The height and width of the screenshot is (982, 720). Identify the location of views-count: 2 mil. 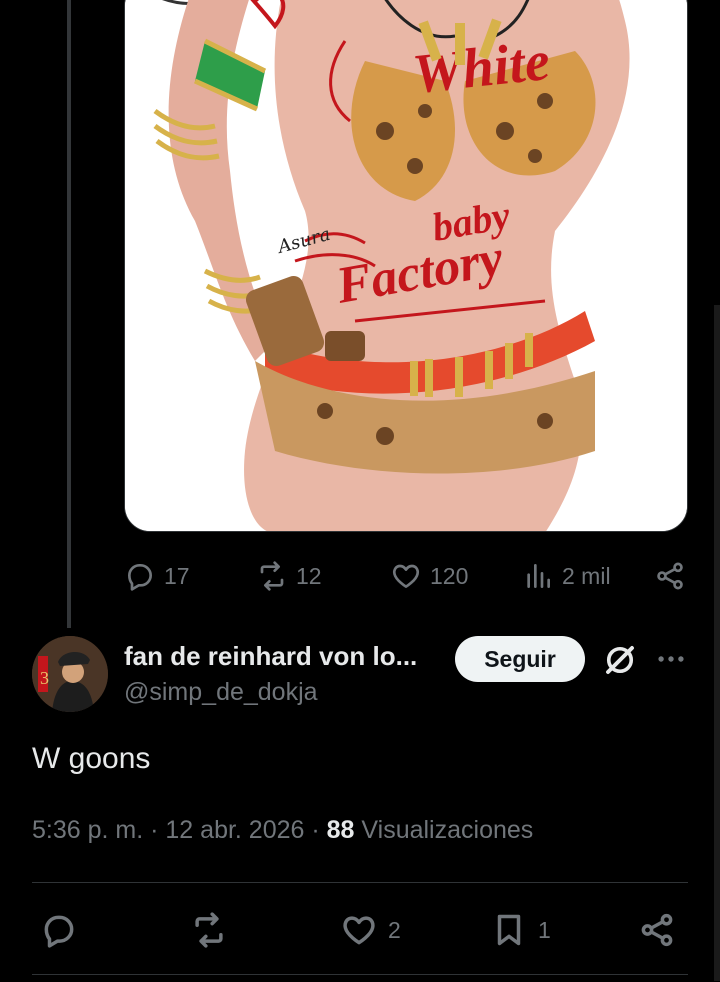
(586, 575).